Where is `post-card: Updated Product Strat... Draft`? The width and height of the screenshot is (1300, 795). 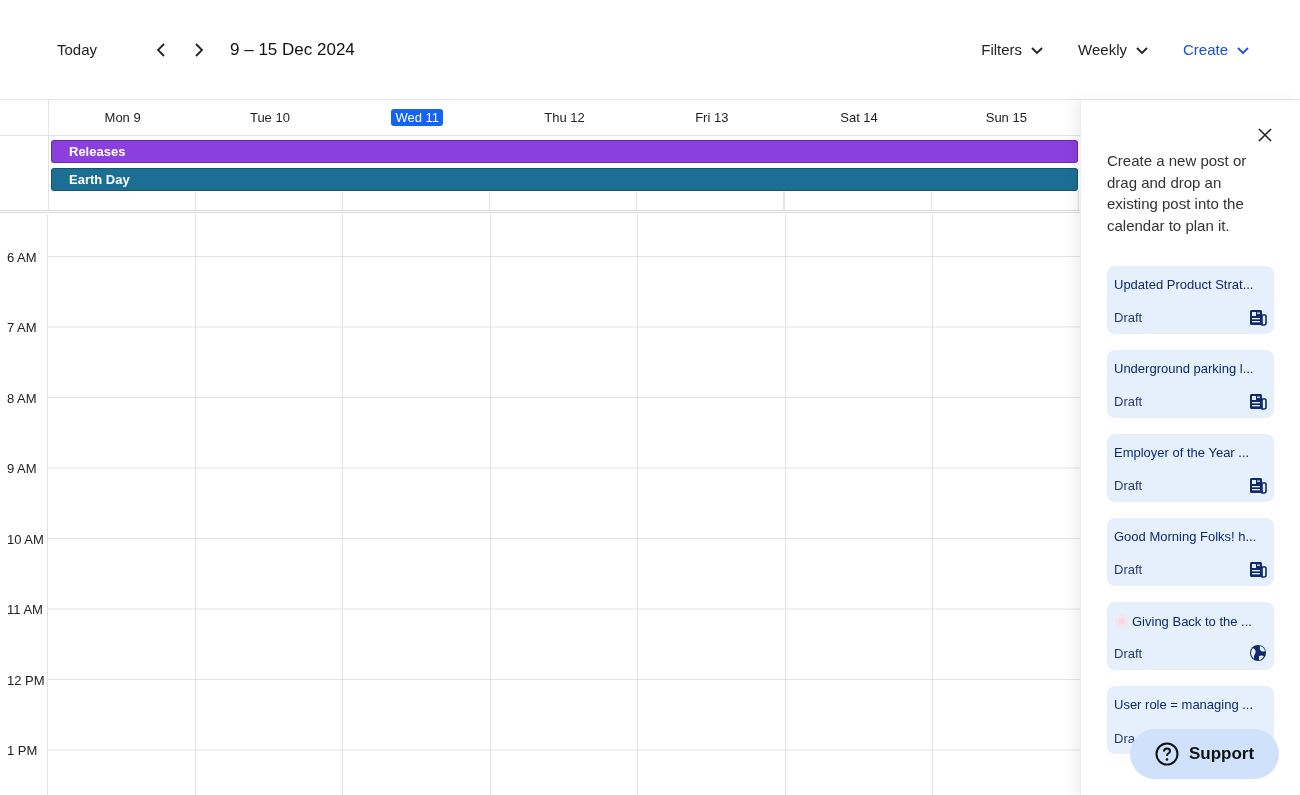
post-card: Updated Product Strat... Draft is located at coordinates (1190, 300).